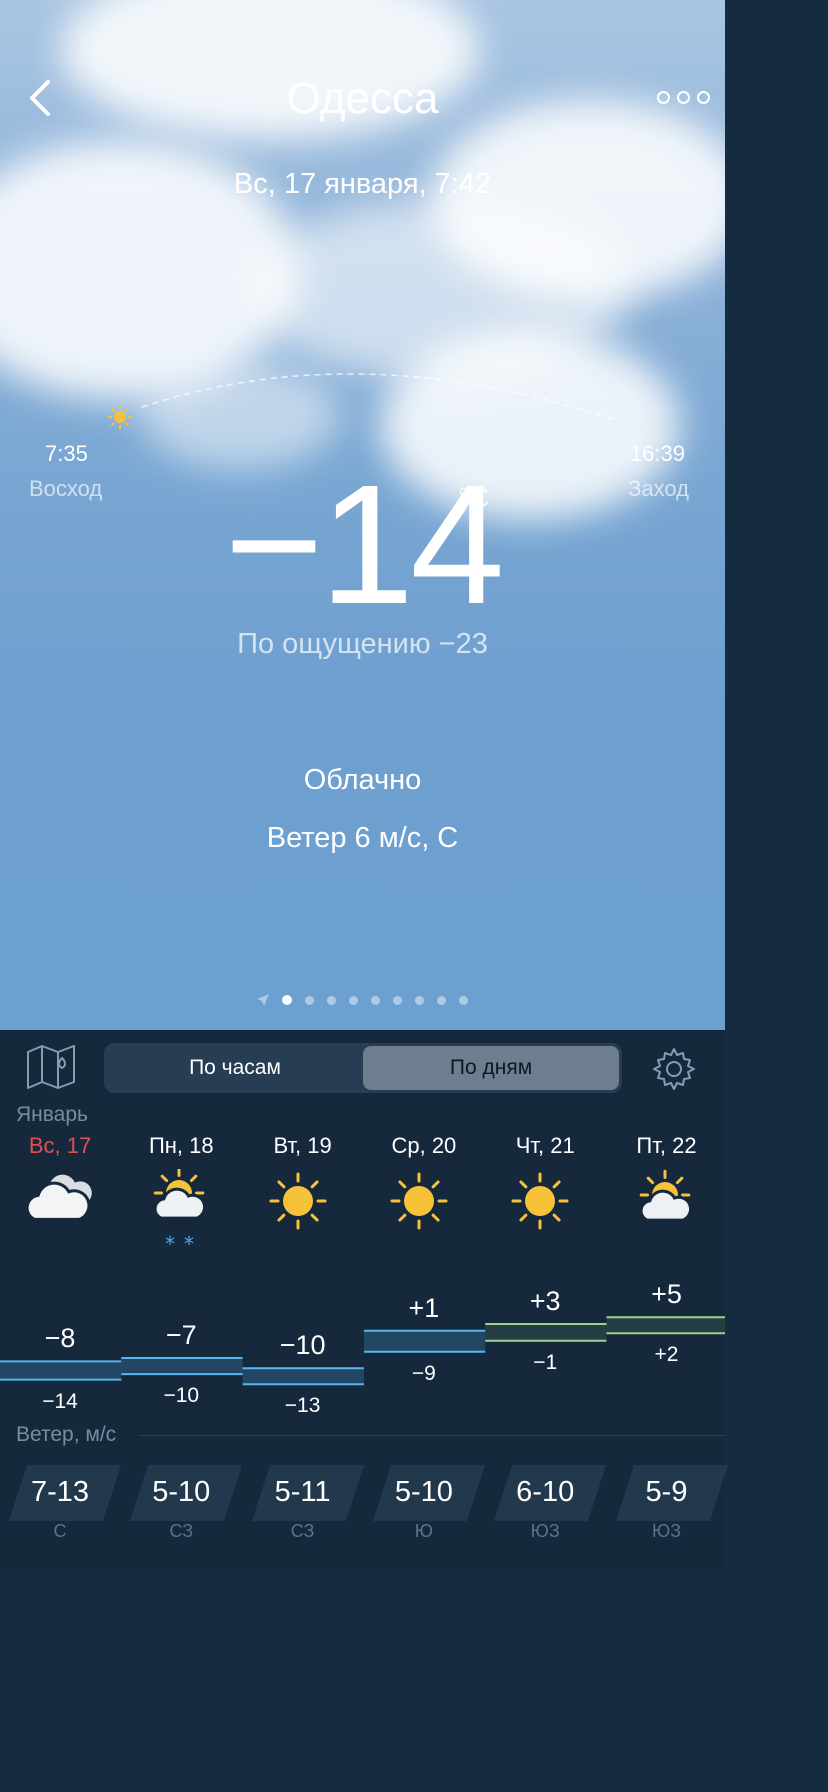 The width and height of the screenshot is (828, 1792). I want to click on gear-icon, so click(674, 1069).